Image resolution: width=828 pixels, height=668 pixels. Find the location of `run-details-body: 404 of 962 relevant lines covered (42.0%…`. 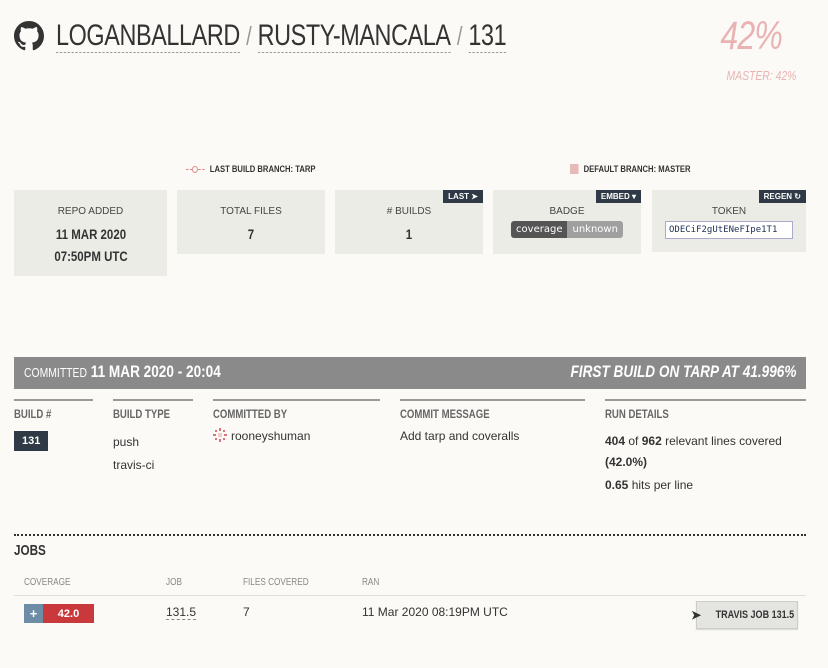

run-details-body: 404 of 962 relevant lines covered (42.0%… is located at coordinates (705, 463).